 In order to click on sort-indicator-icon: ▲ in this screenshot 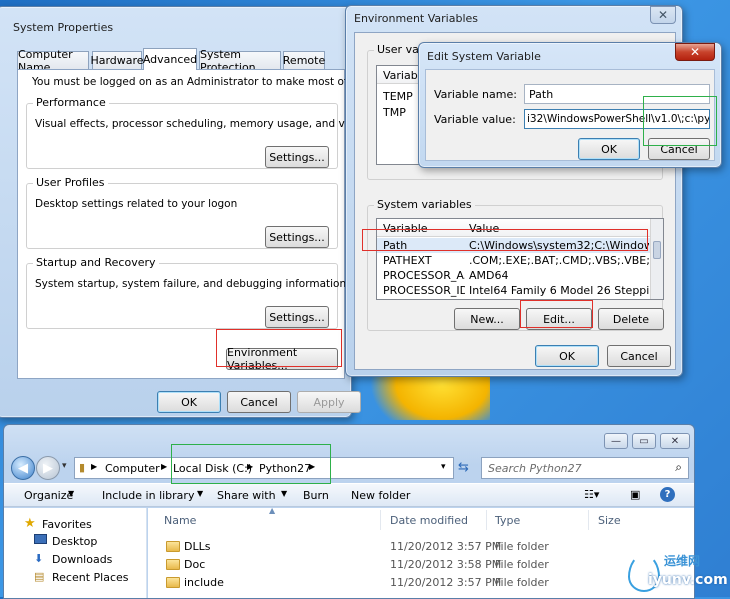, I will do `click(272, 510)`.